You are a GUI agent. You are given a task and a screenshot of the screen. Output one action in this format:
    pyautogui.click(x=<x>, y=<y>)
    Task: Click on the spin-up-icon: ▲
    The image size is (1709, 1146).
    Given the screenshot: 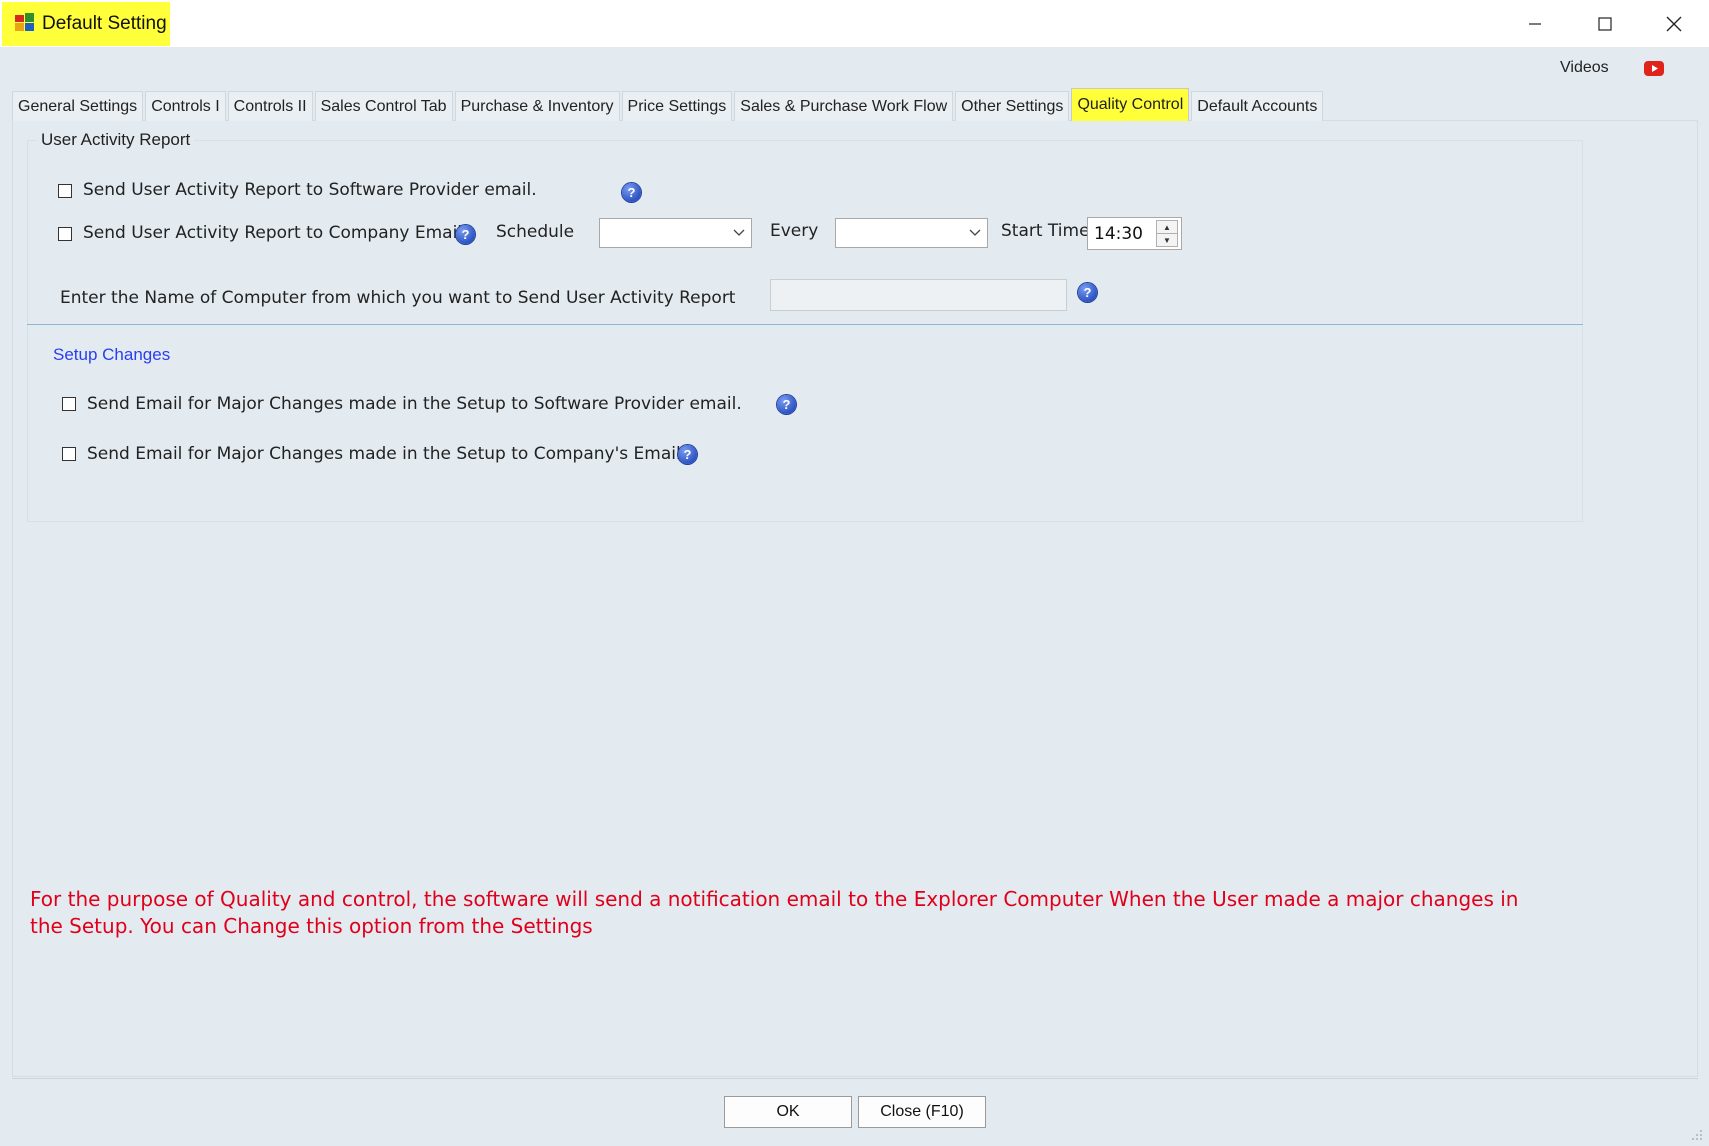 What is the action you would take?
    pyautogui.click(x=1167, y=227)
    